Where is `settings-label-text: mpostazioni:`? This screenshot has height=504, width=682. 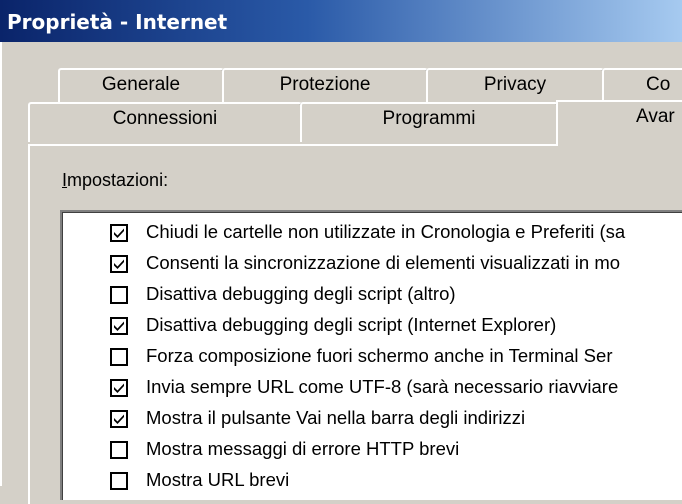
settings-label-text: mpostazioni: is located at coordinates (118, 180).